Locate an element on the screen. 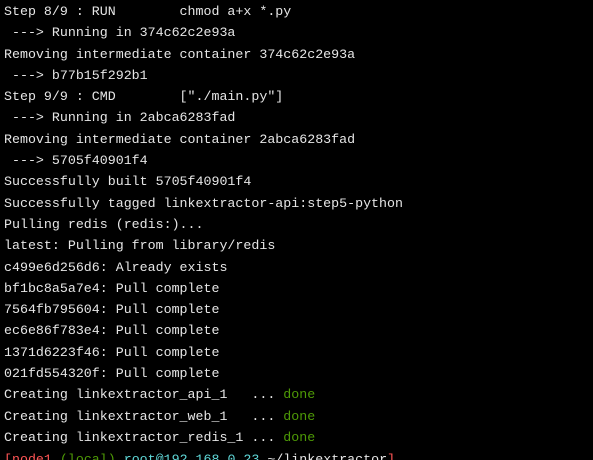 This screenshot has height=460, width=593. prompt-bracket-close: ] is located at coordinates (391, 456).